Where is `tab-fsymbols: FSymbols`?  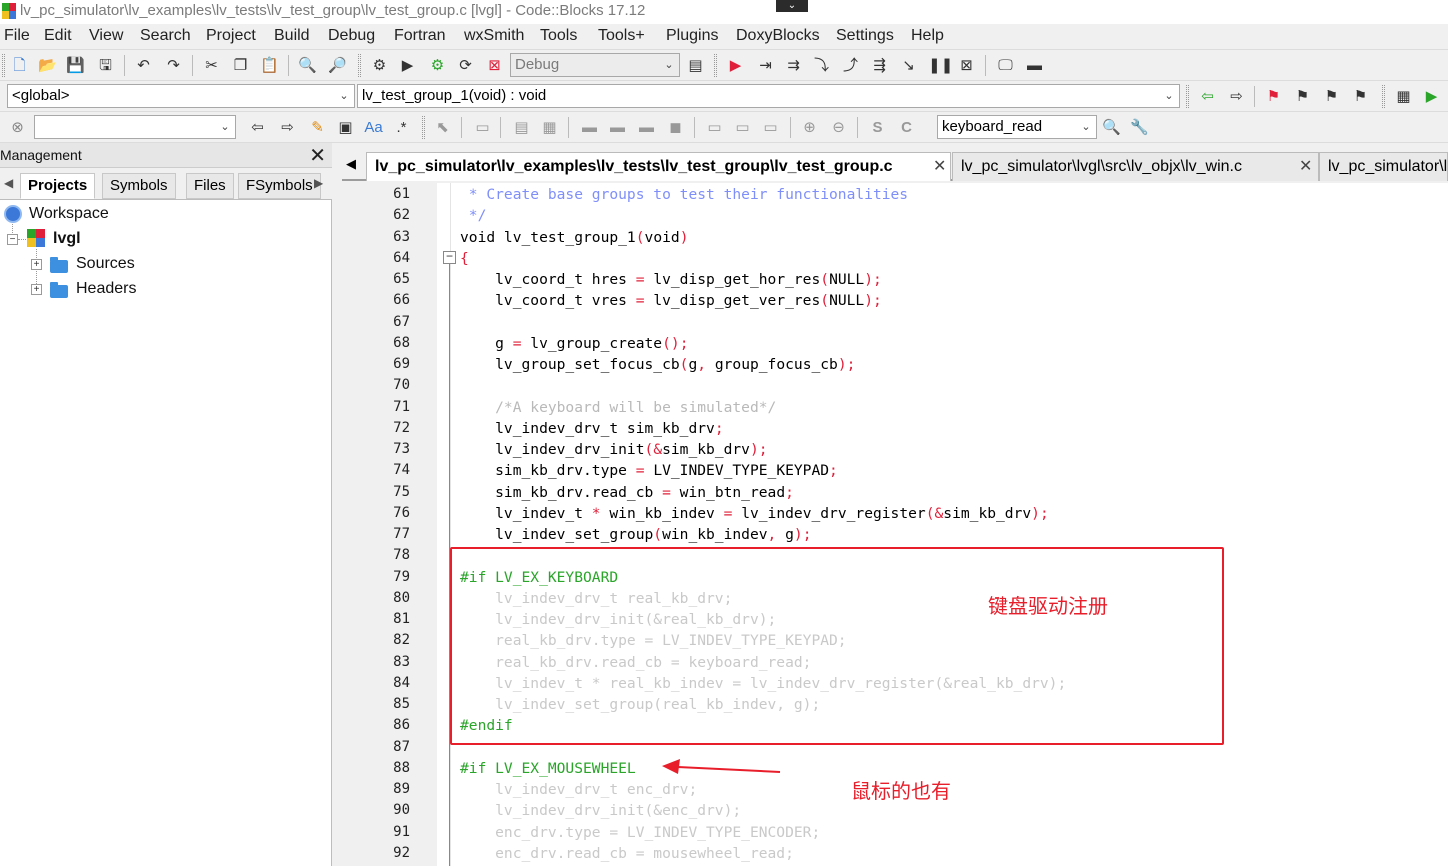
tab-fsymbols: FSymbols is located at coordinates (279, 186).